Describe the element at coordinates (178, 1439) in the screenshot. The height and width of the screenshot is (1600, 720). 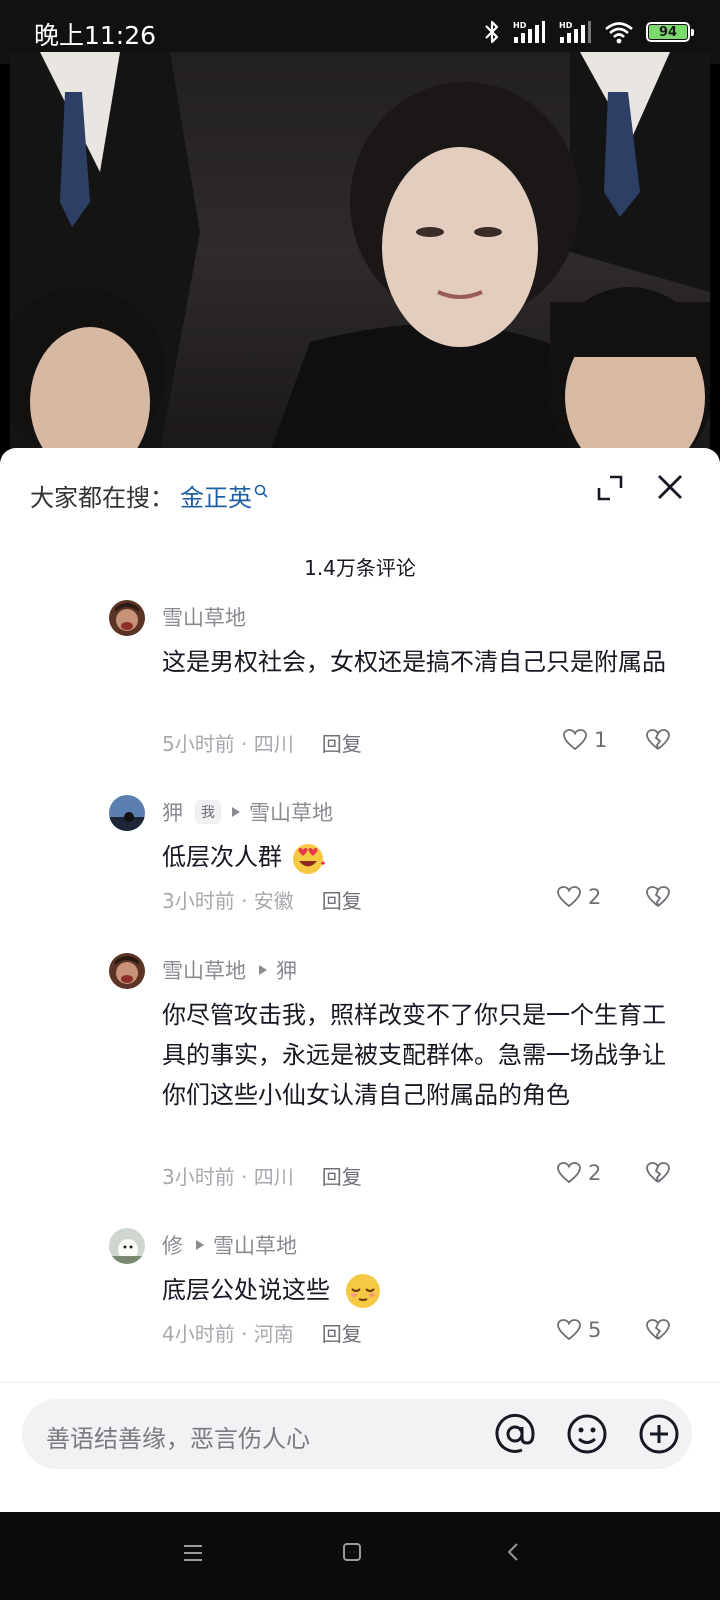
I see `comment-input-placeholder: 善语结善缘，恶言伤人心` at that location.